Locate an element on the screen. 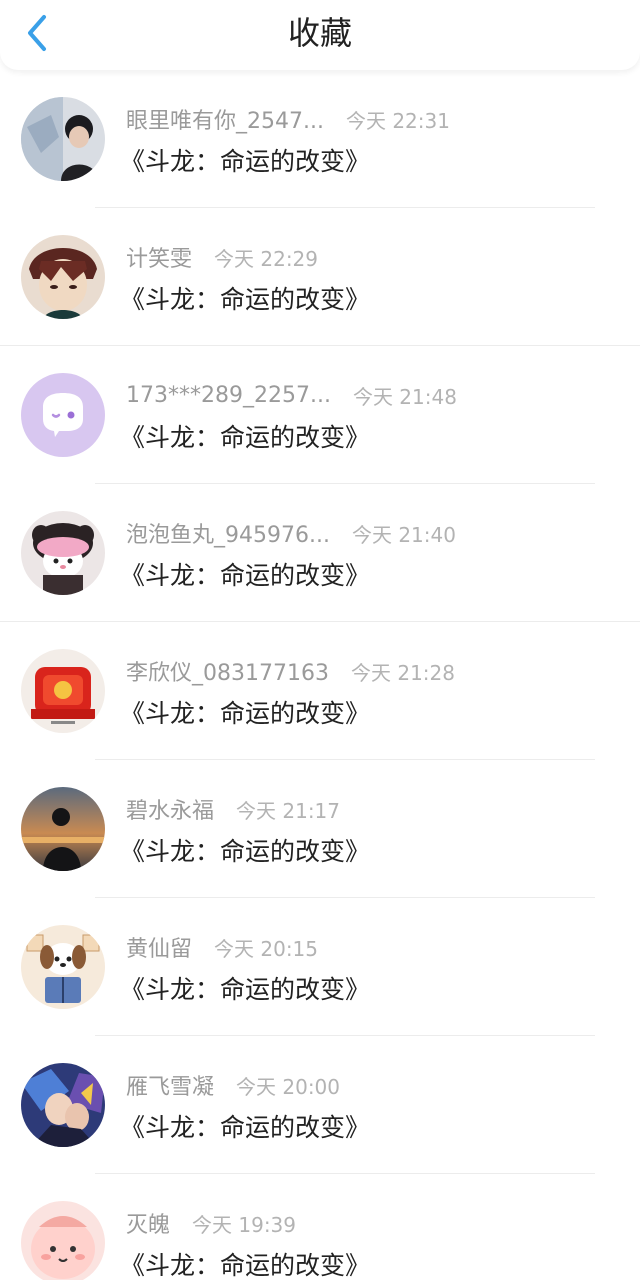  user-name: 灭魄 is located at coordinates (148, 1223).